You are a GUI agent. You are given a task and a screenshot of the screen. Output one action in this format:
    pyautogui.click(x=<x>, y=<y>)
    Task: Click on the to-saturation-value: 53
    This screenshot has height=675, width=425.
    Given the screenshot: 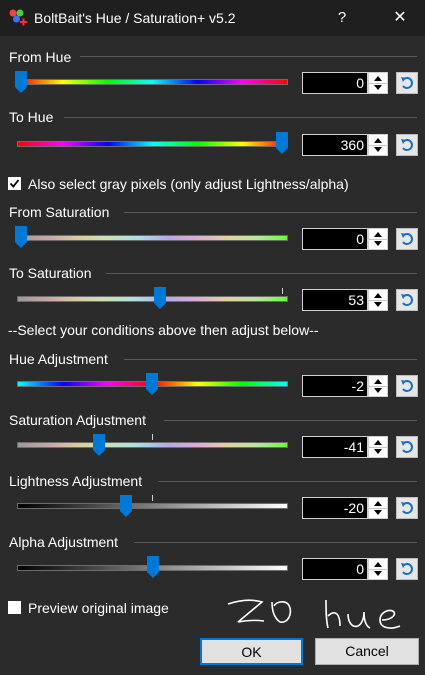 What is the action you would take?
    pyautogui.click(x=335, y=300)
    